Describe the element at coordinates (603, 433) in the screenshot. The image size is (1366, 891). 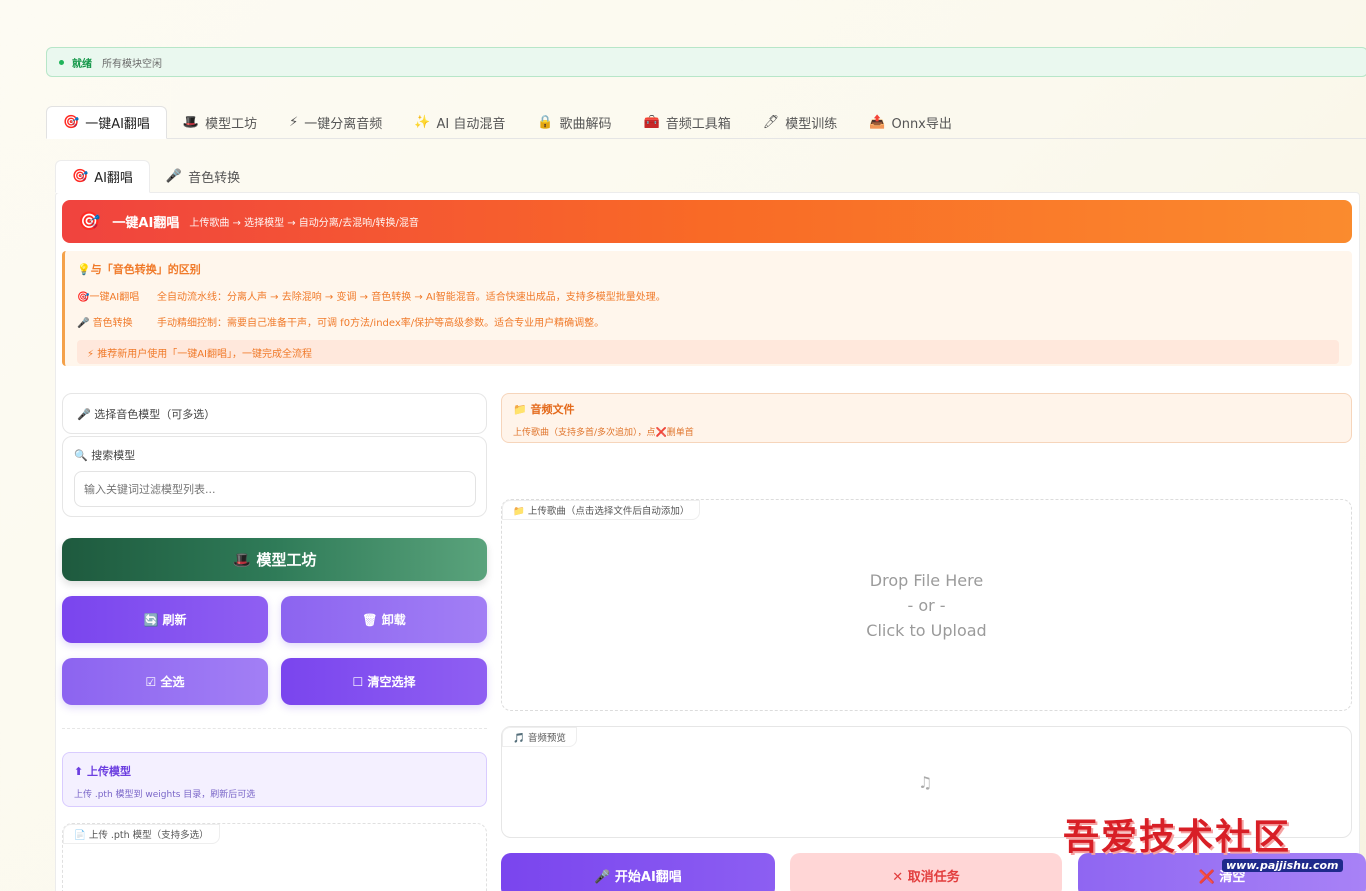
I see `audio-file-subtitle: 上传歌曲（支持多首/多次追加），点❌删单首` at that location.